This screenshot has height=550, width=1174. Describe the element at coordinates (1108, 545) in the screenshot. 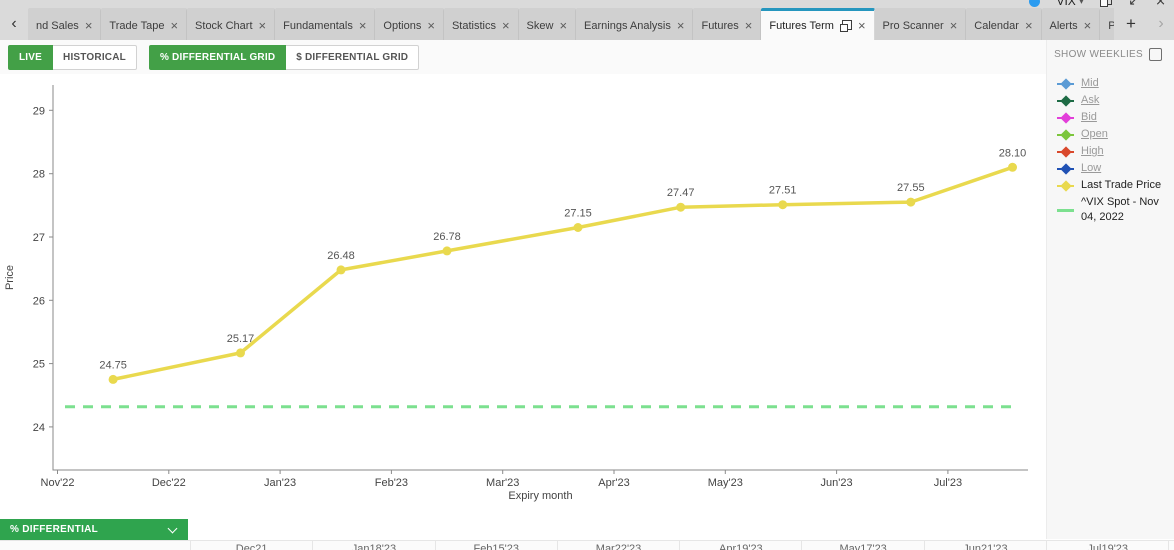

I see `grid-date-header: Jul19'23` at that location.